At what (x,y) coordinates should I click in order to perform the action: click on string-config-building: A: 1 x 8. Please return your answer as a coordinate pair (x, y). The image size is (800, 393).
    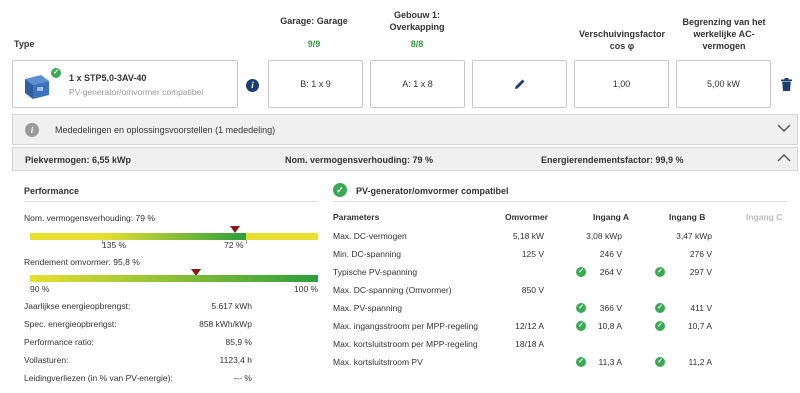
    Looking at the image, I should click on (417, 84).